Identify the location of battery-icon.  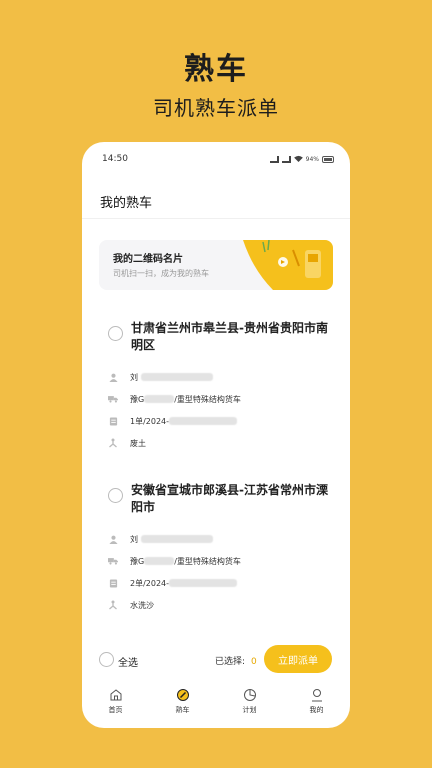
(328, 159).